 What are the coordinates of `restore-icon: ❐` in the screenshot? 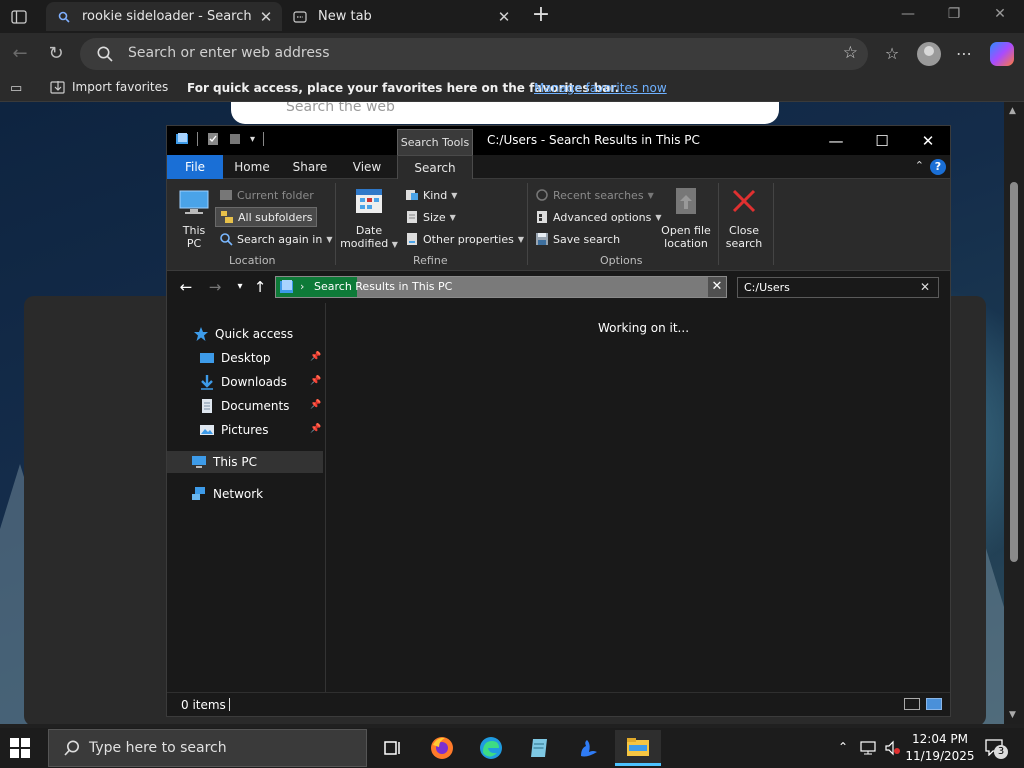 It's located at (954, 17).